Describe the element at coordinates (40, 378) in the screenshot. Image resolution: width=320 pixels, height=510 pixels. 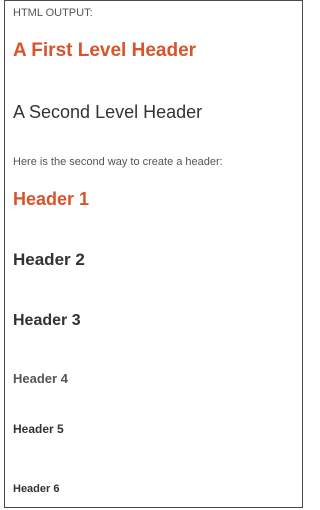
I see `header-4: Header 4` at that location.